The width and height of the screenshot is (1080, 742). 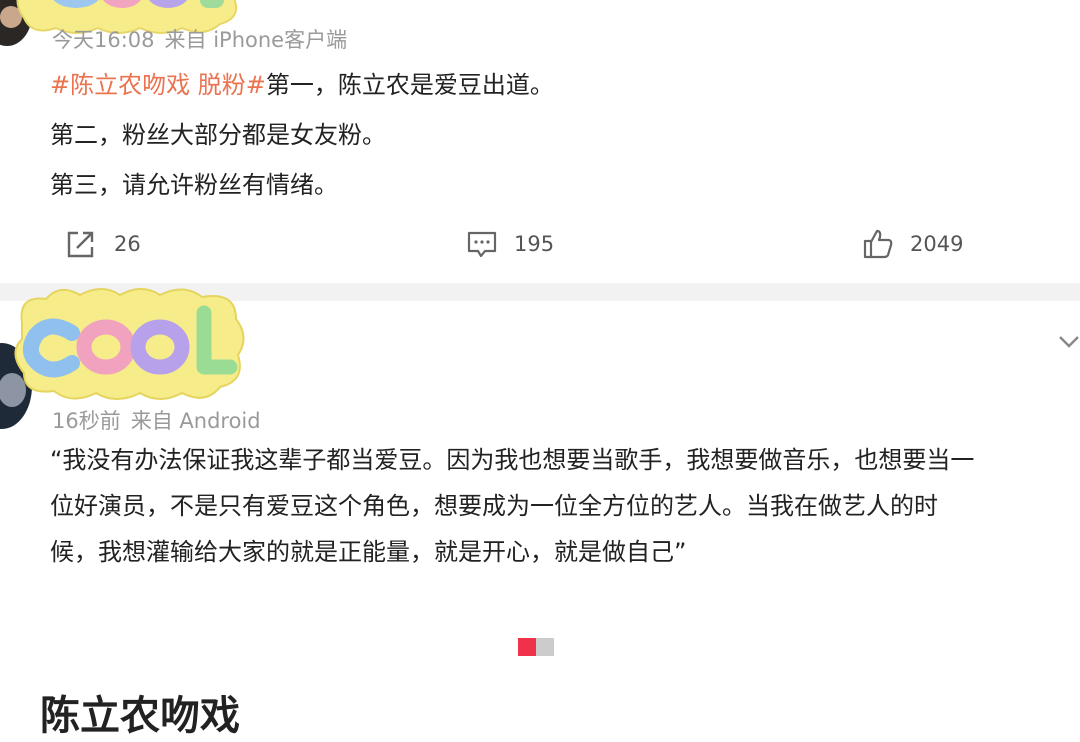 I want to click on post-line-text: 第一，陈立农是爱豆出道。, so click(x=409, y=85).